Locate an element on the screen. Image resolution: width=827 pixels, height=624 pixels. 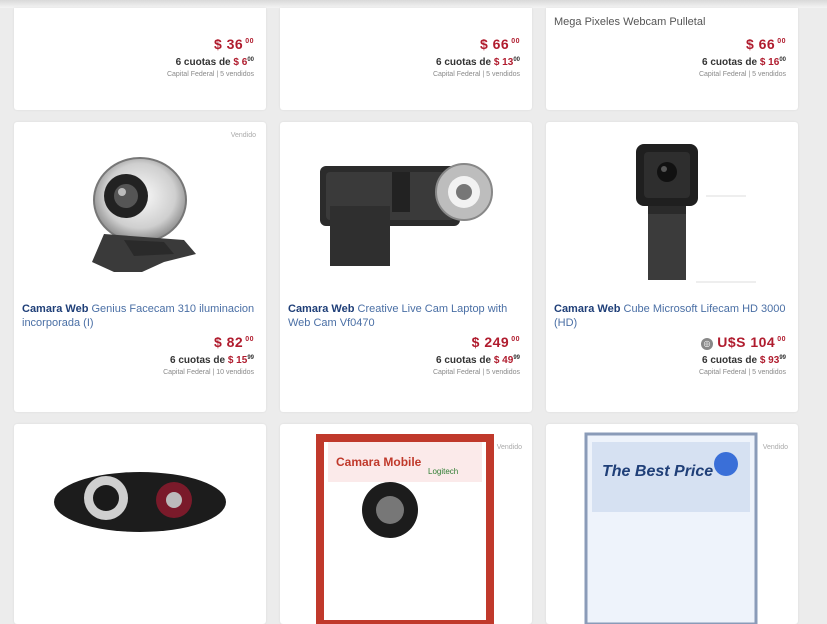
product-box-image: Camara Mobile Logitech is located at coordinates (406, 524).